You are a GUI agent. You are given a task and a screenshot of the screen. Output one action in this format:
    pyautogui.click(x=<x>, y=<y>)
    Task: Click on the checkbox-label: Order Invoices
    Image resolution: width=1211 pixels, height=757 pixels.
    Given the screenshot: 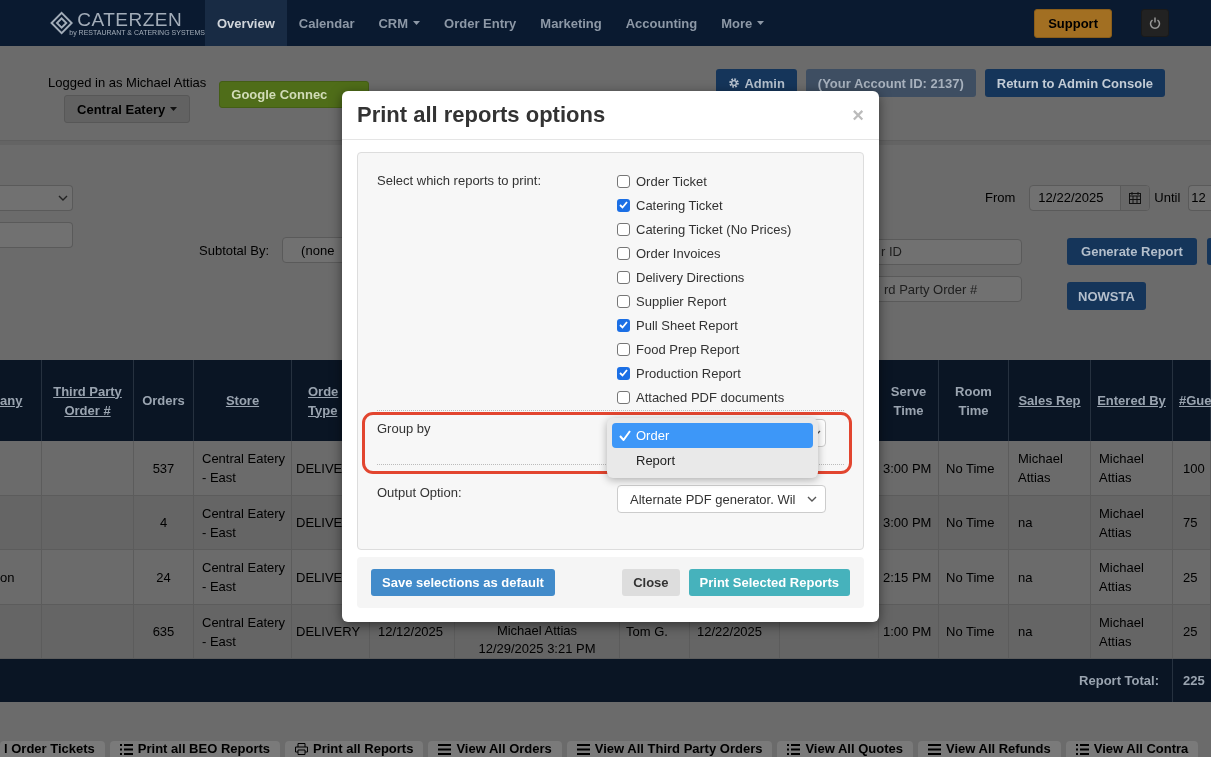 What is the action you would take?
    pyautogui.click(x=678, y=253)
    